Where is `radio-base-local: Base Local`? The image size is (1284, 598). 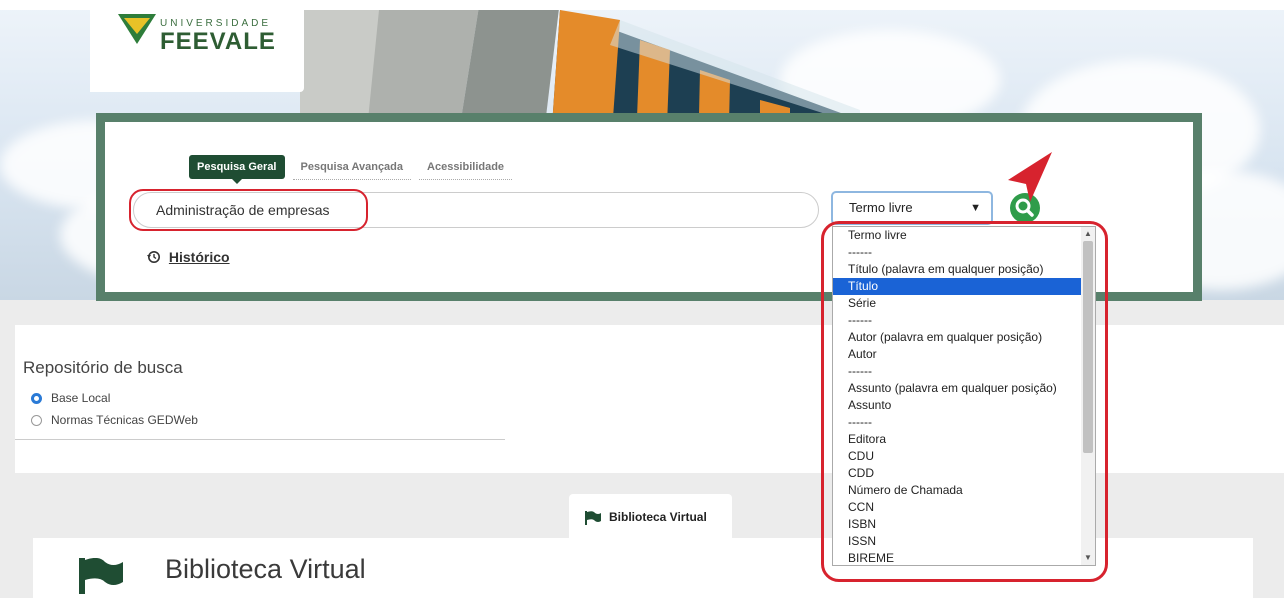 radio-base-local: Base Local is located at coordinates (70, 398).